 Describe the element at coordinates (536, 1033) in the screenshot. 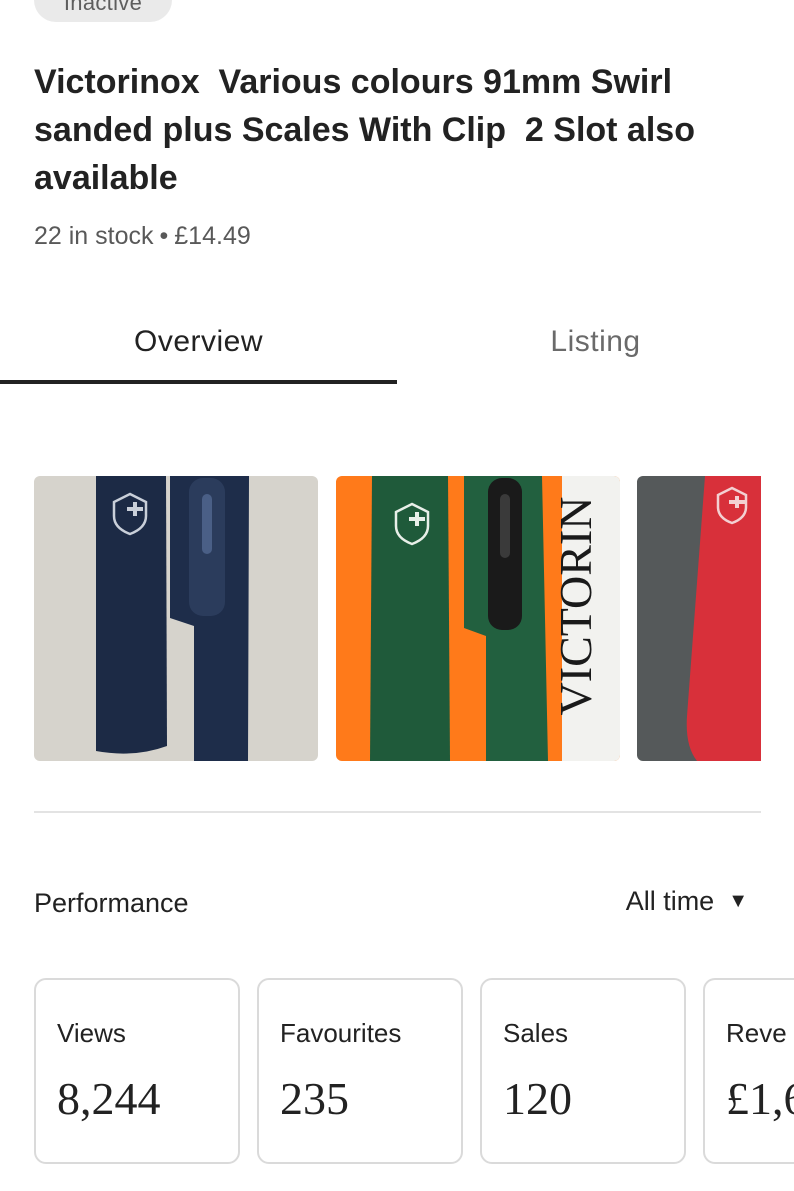

I see `stat-label: Sales` at that location.